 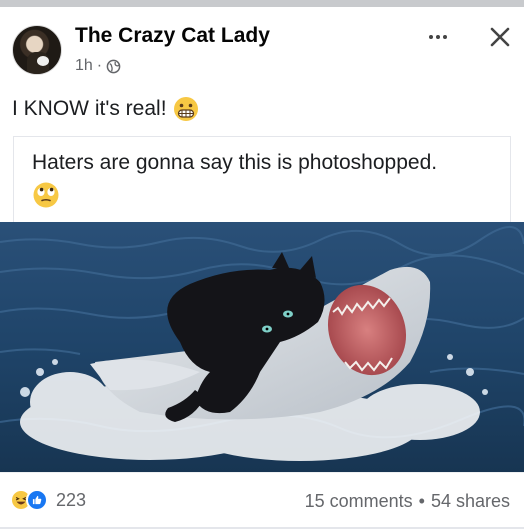 I want to click on post-text: I KNOW it's real!, so click(x=89, y=108).